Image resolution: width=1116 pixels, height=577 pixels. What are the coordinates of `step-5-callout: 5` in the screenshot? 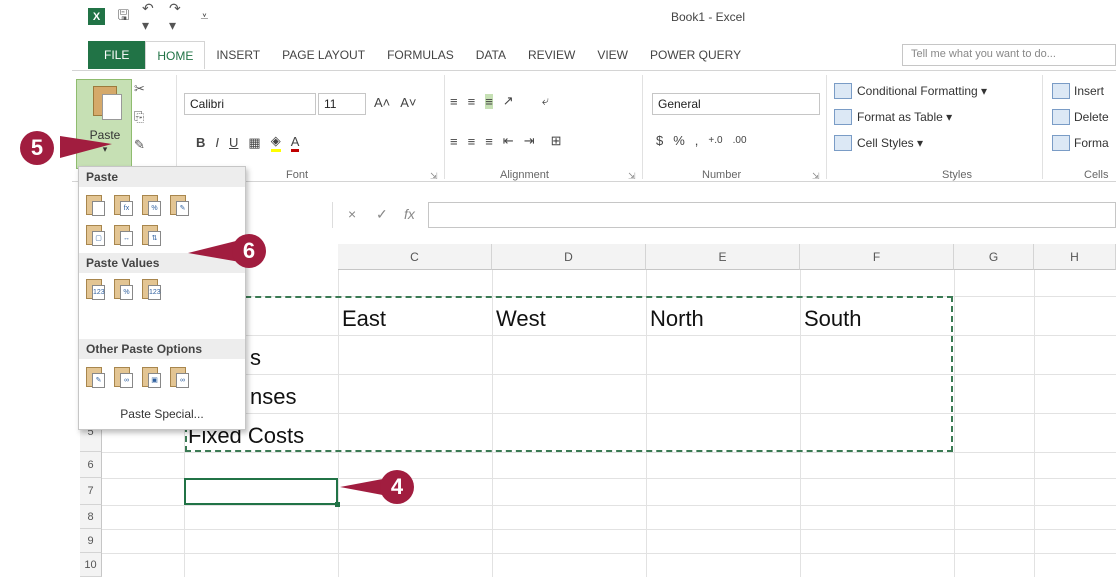 It's located at (37, 148).